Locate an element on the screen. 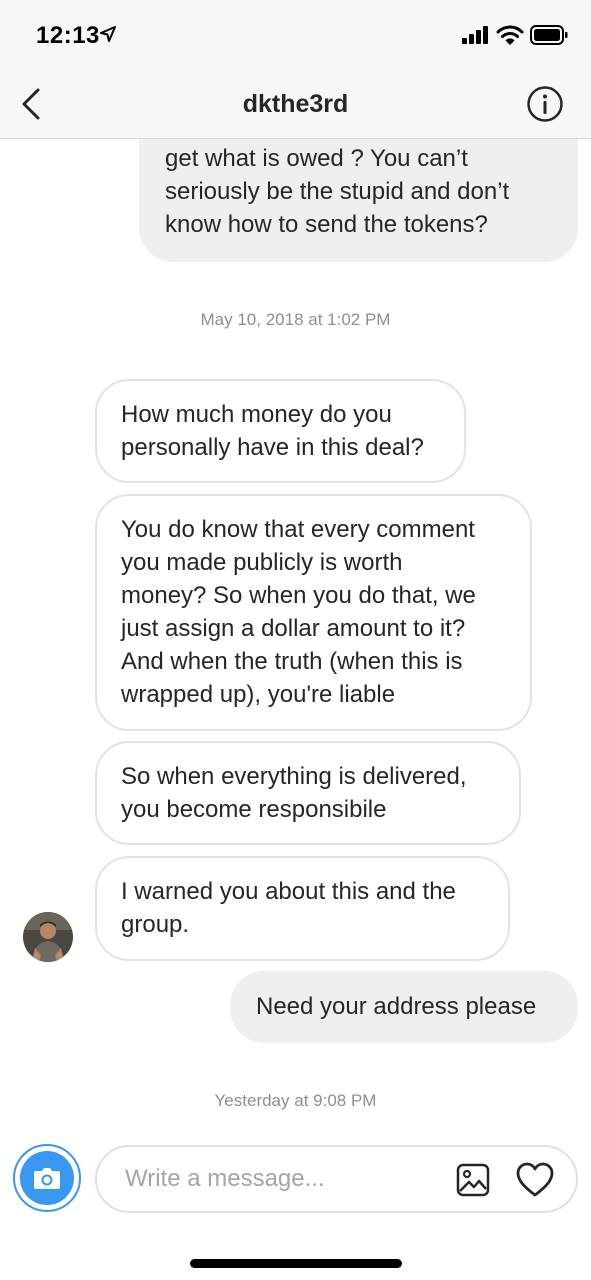 This screenshot has height=1280, width=591. chat-title: dkthe3rd is located at coordinates (295, 104).